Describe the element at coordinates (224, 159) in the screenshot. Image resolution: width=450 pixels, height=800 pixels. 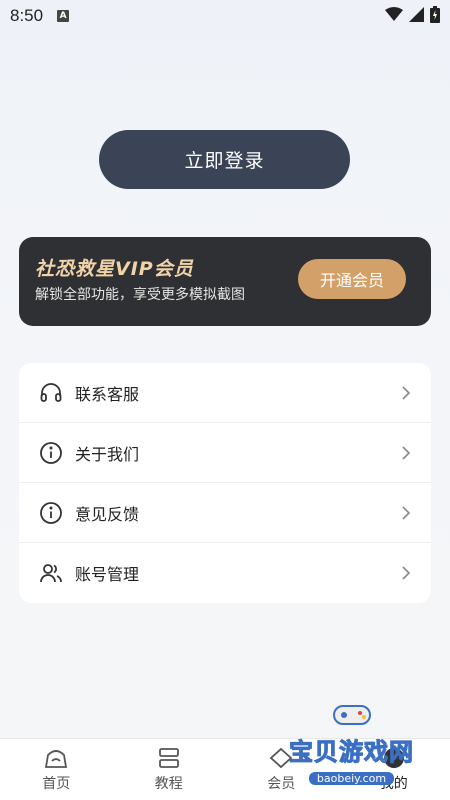
I see `login-button: 立即登录` at that location.